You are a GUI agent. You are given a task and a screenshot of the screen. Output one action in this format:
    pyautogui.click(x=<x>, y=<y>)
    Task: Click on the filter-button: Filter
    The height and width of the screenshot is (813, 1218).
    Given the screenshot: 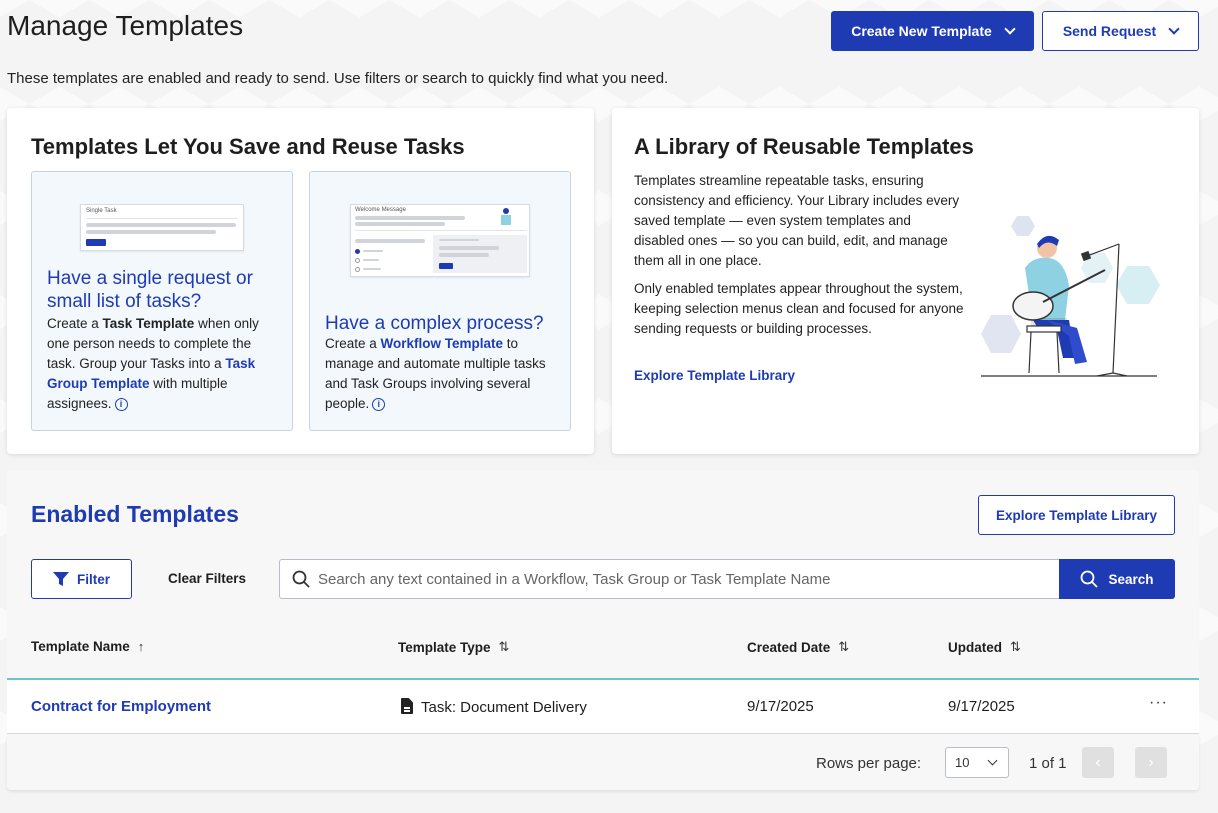 What is the action you would take?
    pyautogui.click(x=81, y=579)
    